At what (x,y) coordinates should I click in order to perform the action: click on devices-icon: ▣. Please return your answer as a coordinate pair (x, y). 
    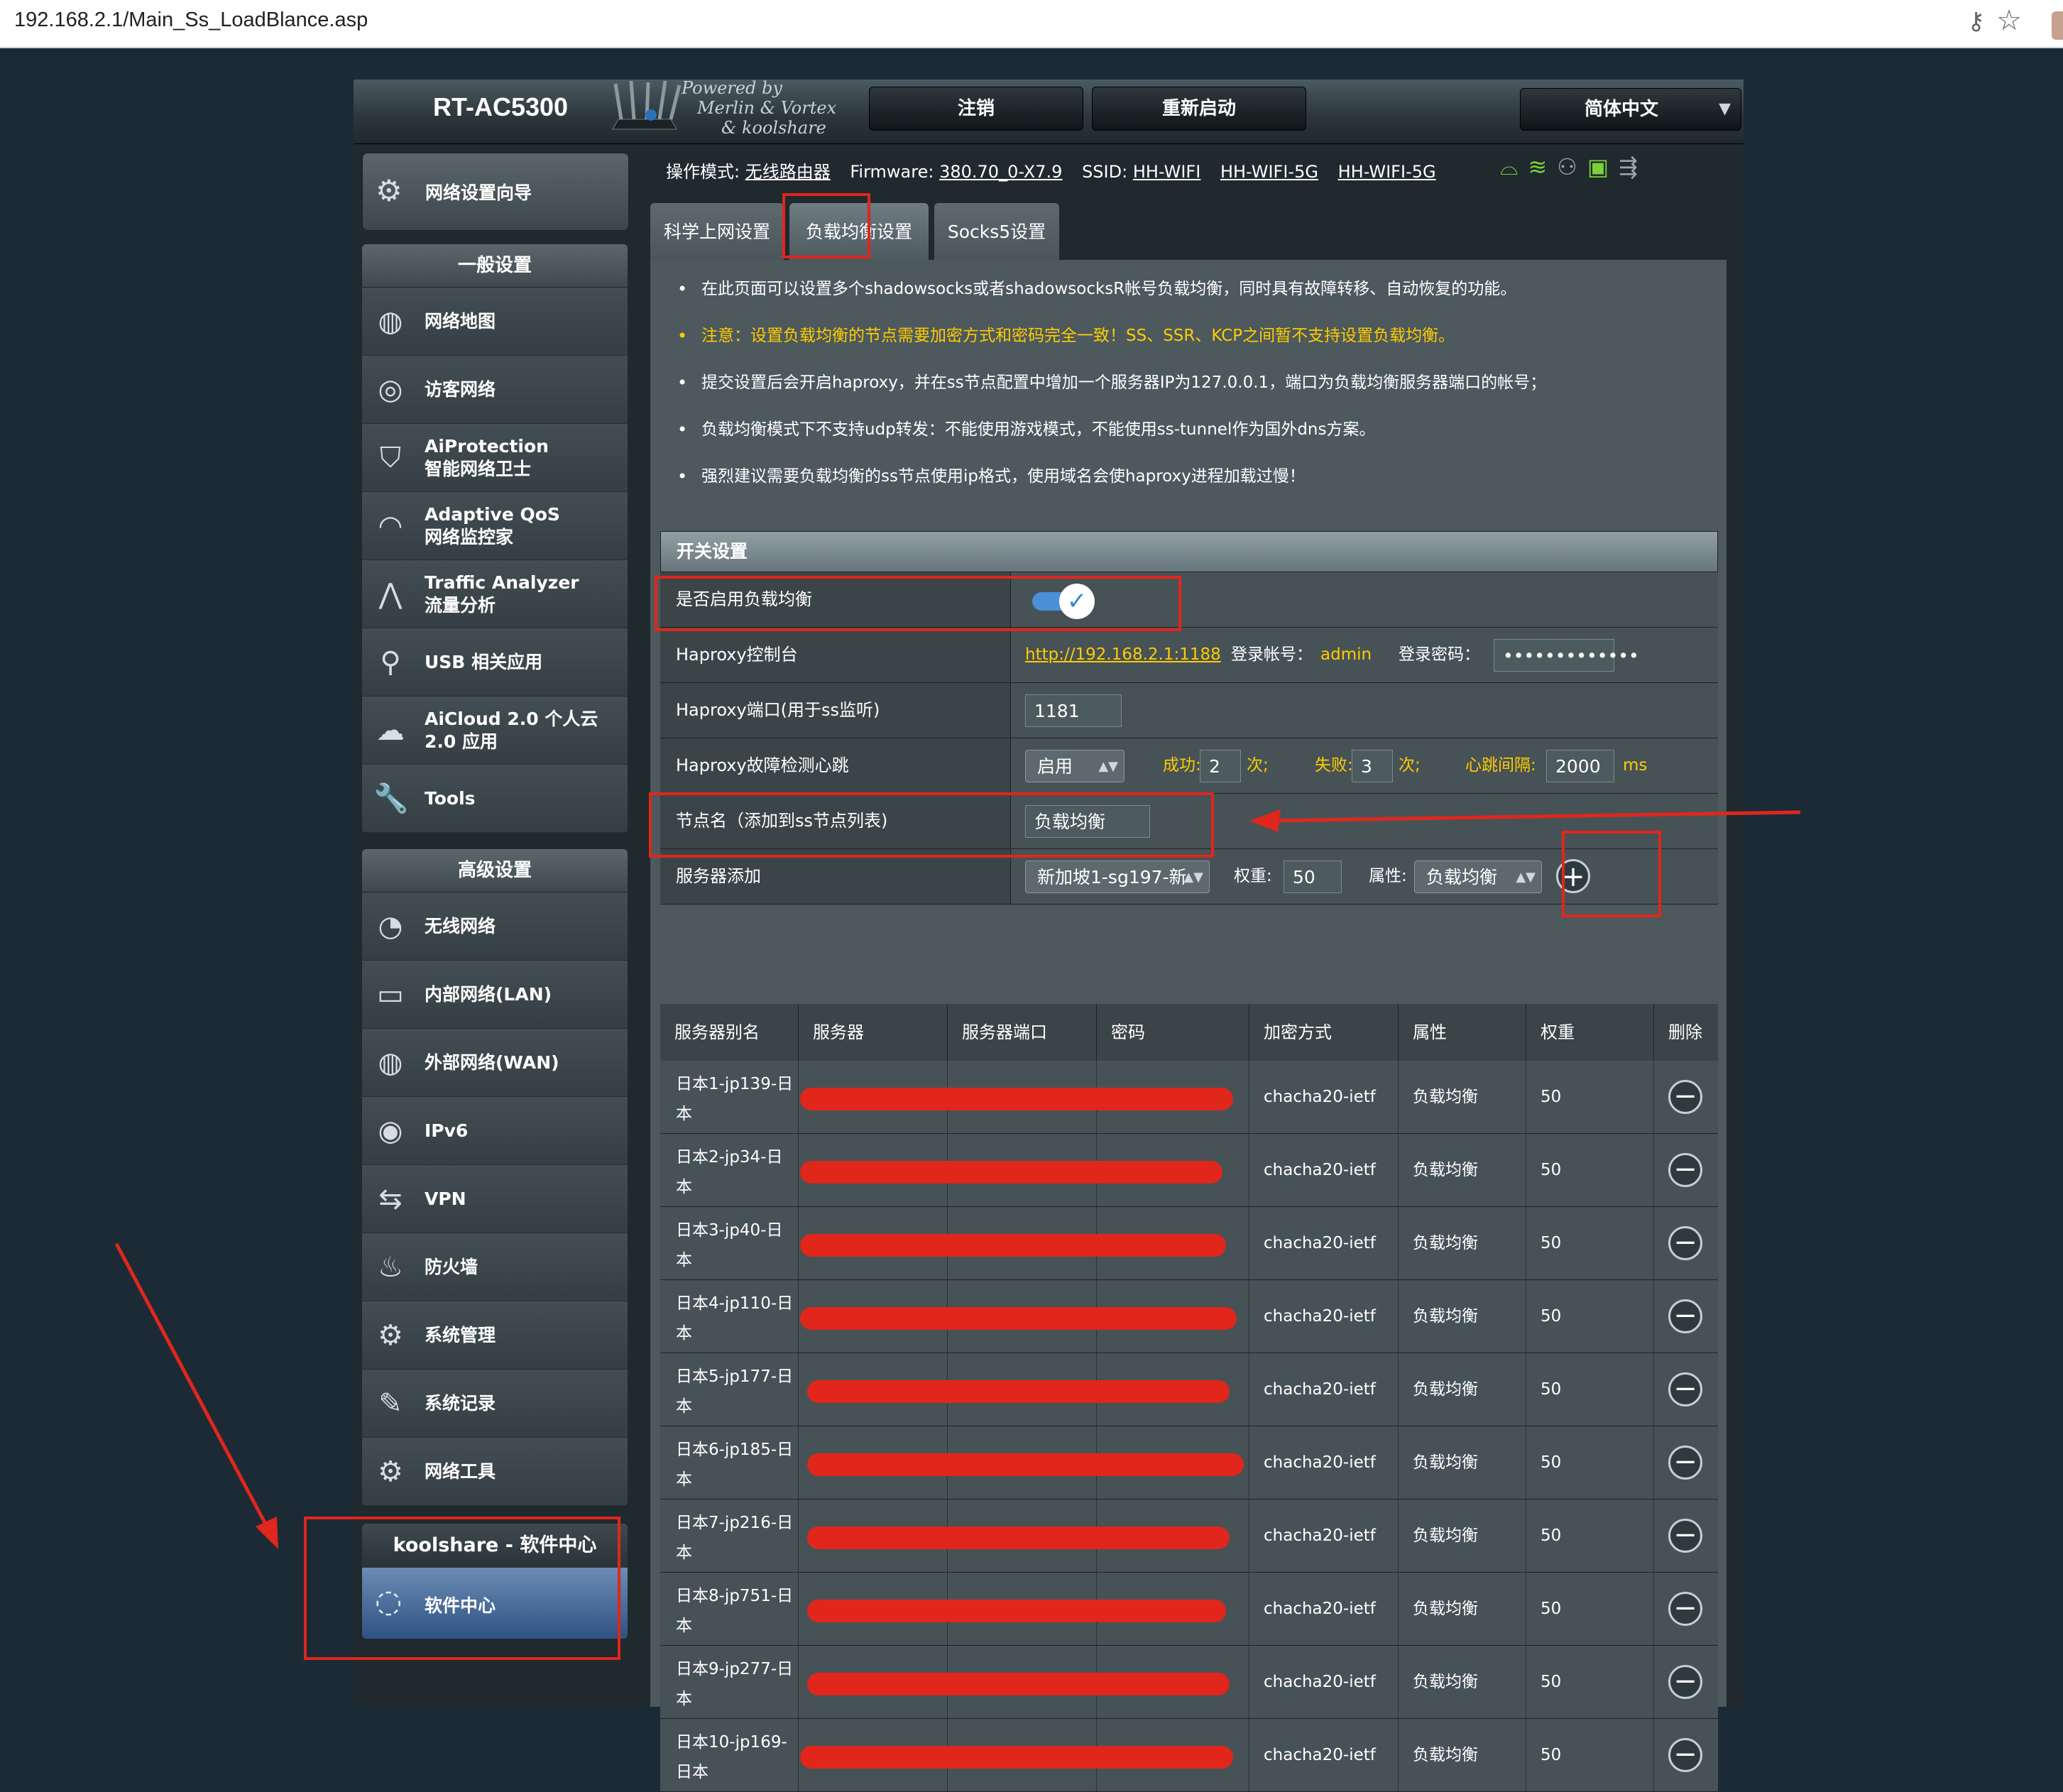
    Looking at the image, I should click on (1603, 166).